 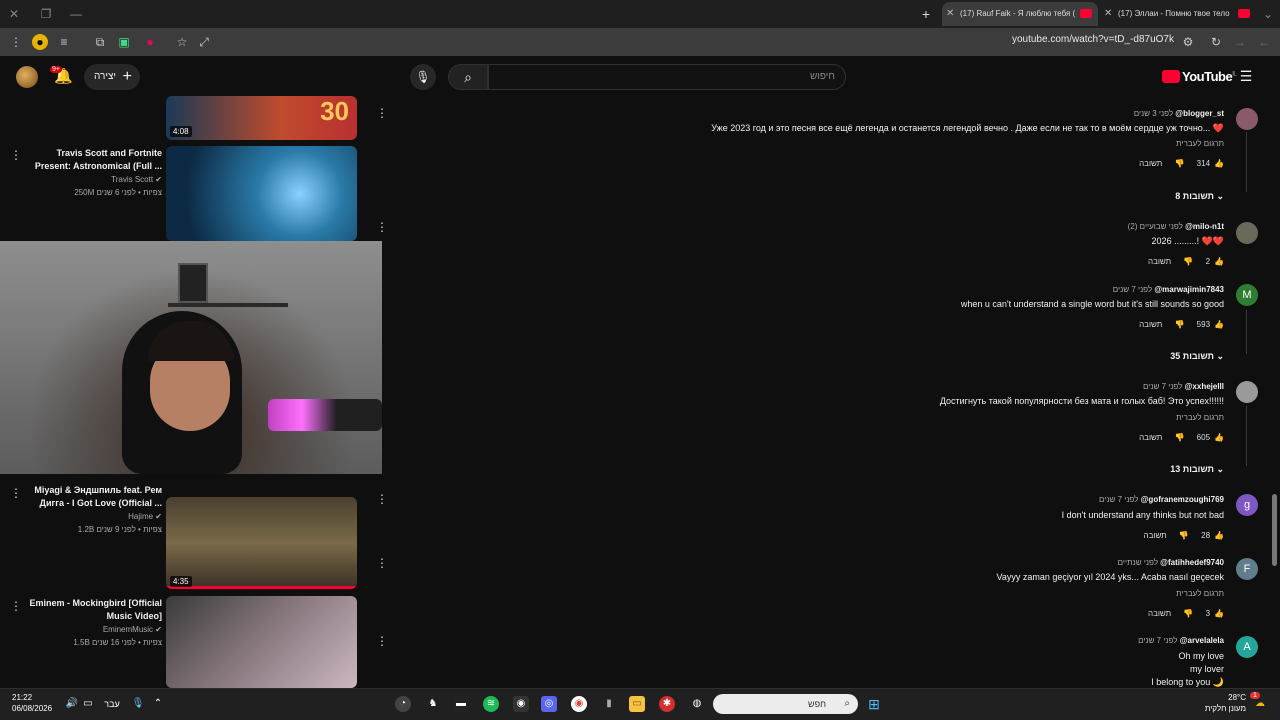 What do you see at coordinates (112, 704) in the screenshot?
I see `input-language: עבר` at bounding box center [112, 704].